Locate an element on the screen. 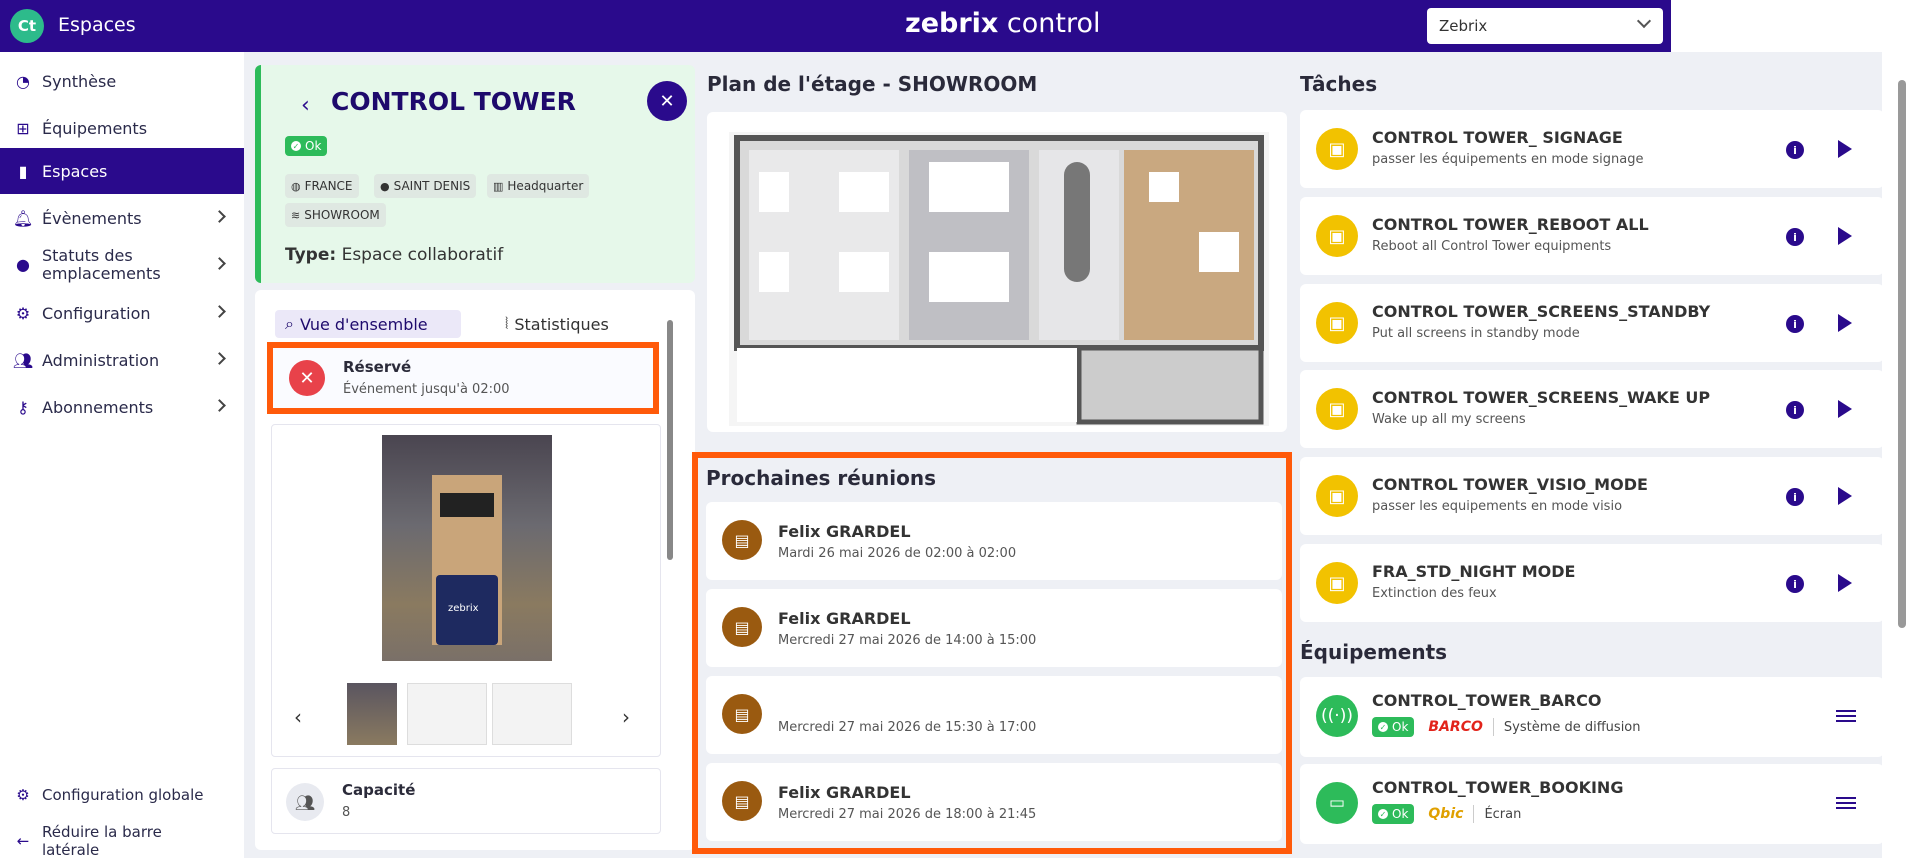 The image size is (1917, 864). sidebar-item-evenements: 🔔︎ Évènements is located at coordinates (122, 218).